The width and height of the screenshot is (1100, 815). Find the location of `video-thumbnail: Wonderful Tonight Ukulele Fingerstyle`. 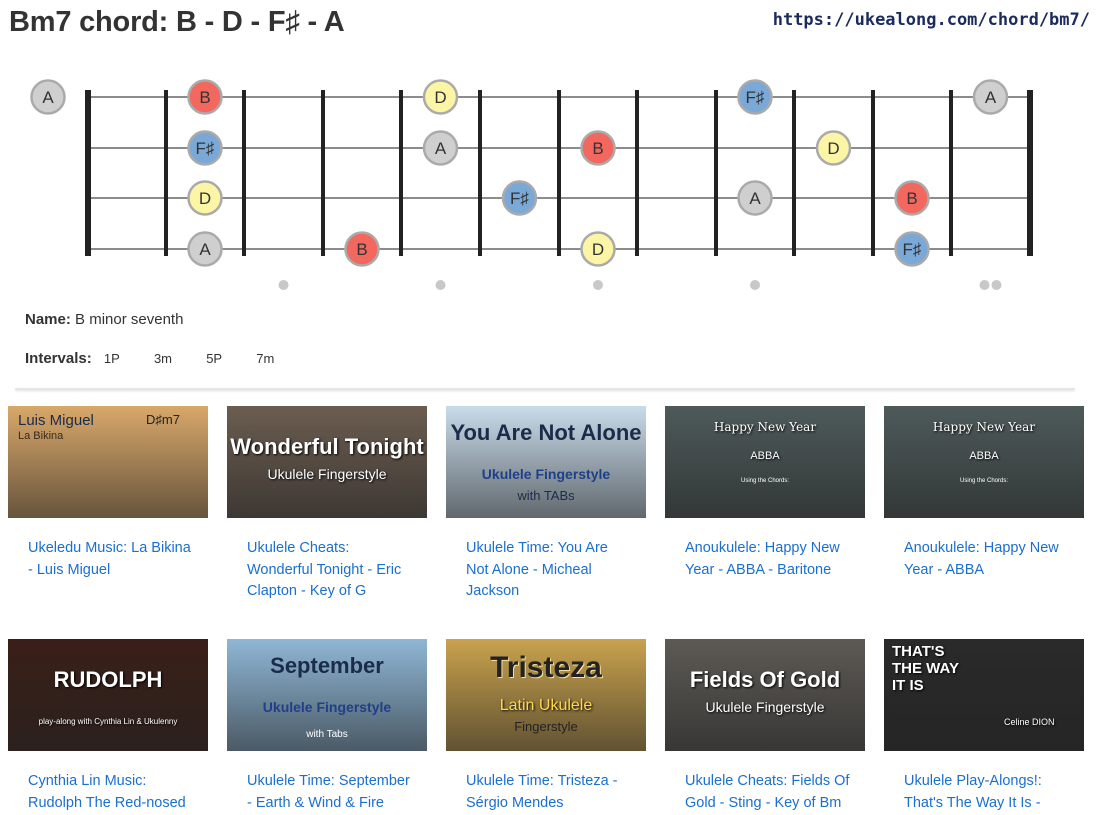

video-thumbnail: Wonderful Tonight Ukulele Fingerstyle is located at coordinates (327, 462).